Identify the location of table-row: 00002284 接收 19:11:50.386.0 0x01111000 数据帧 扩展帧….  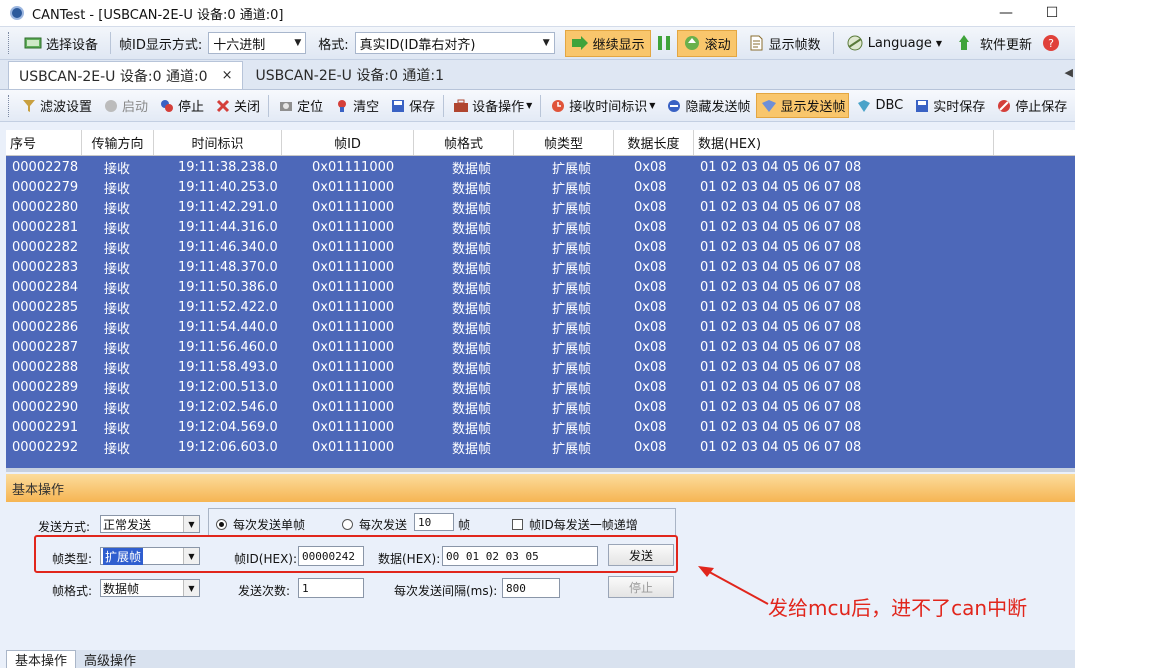
(540, 287).